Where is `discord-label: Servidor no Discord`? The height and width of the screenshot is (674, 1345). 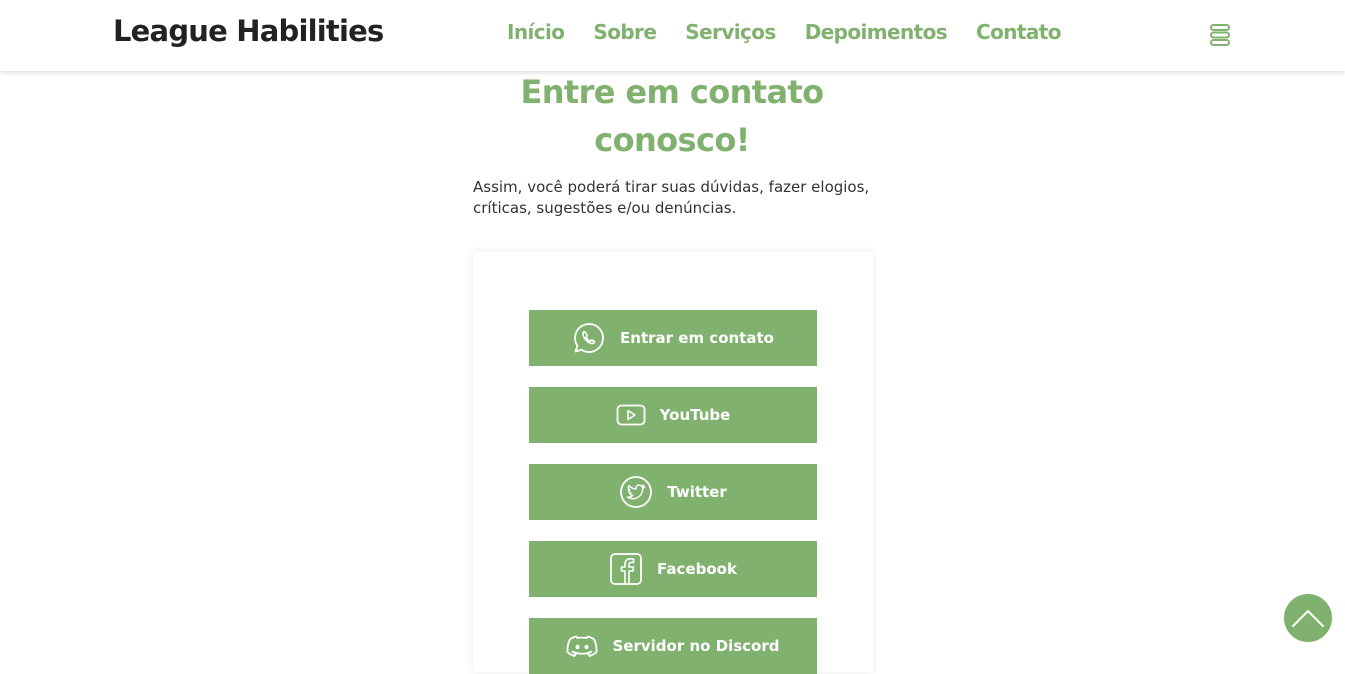 discord-label: Servidor no Discord is located at coordinates (696, 646).